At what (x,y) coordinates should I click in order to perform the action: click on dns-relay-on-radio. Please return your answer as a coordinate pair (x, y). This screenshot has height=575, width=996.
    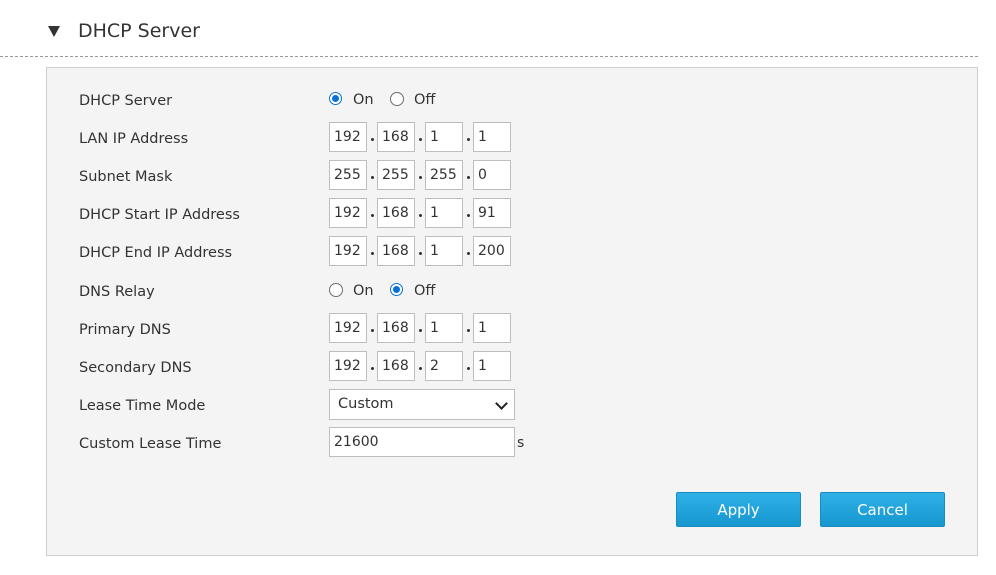
    Looking at the image, I should click on (336, 290).